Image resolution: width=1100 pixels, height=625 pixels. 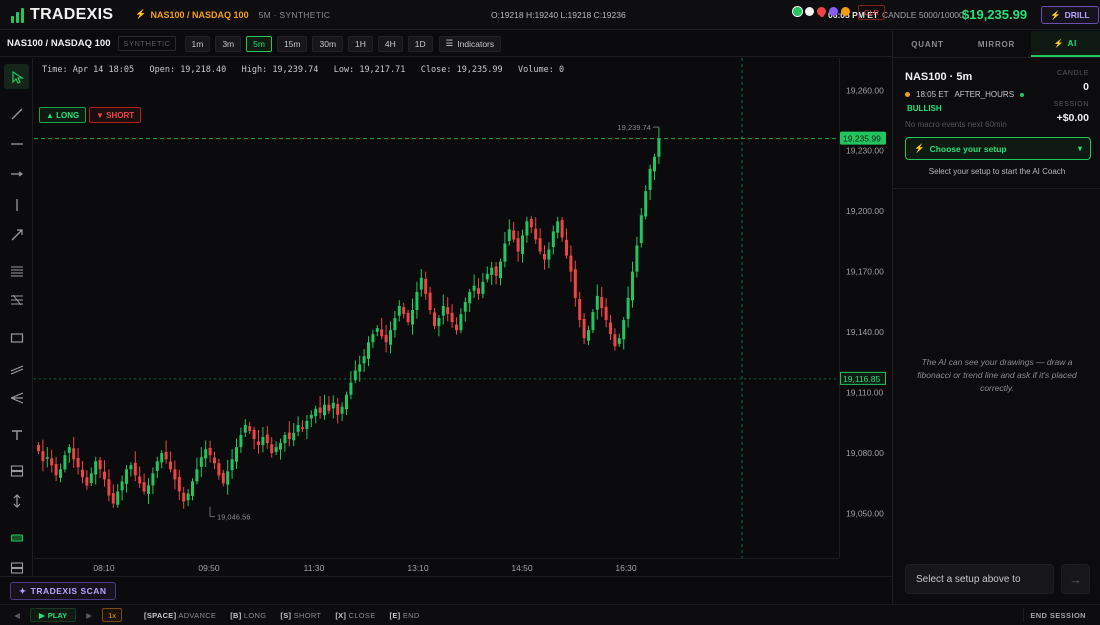 I want to click on timeframe-selector: 1m 3m 5m 15m 30m 1H 4H 1D, so click(x=308, y=43).